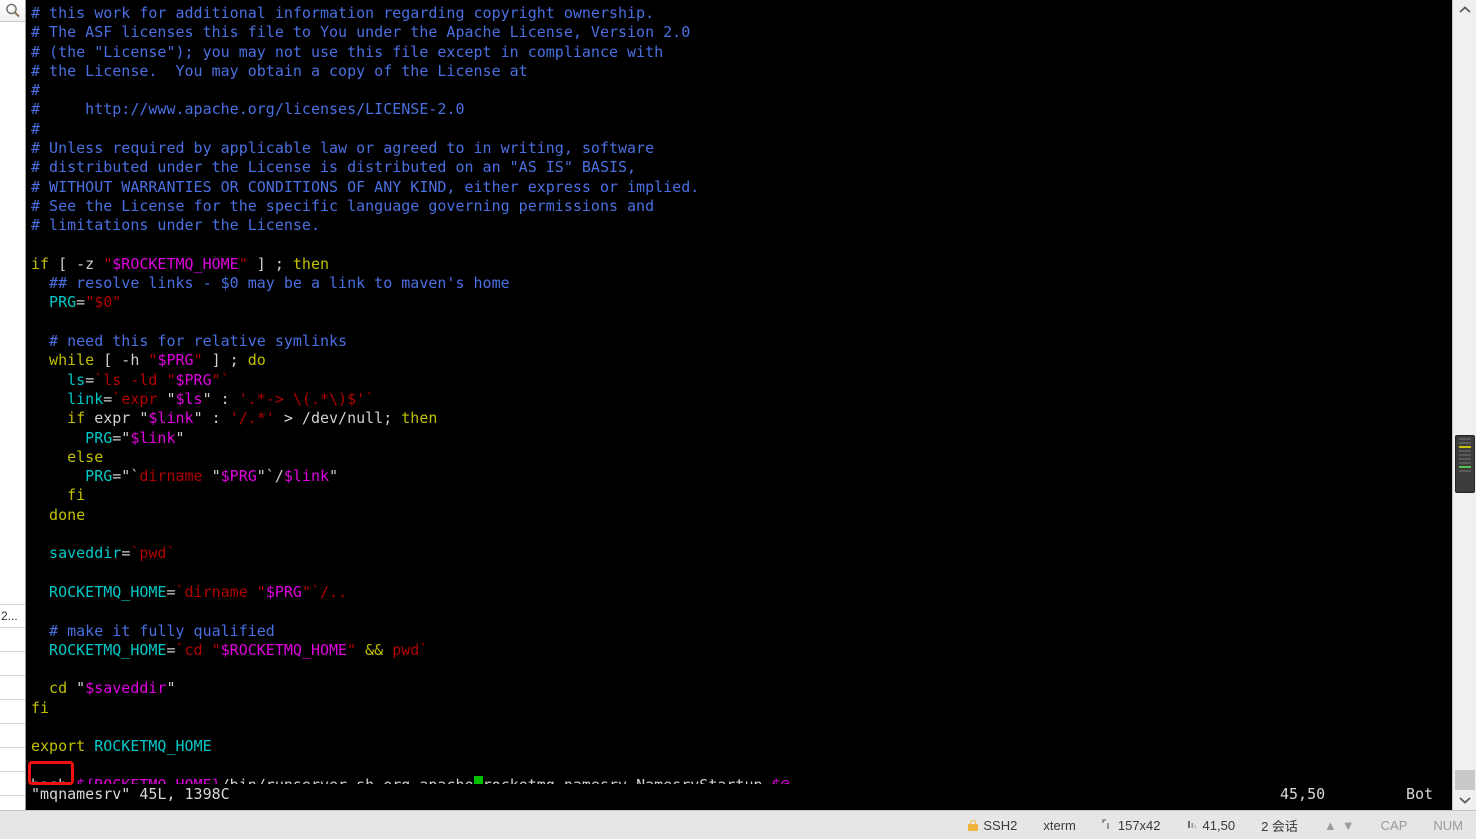 The image size is (1476, 839). I want to click on vim-cursor-position: 45,50, so click(1303, 794).